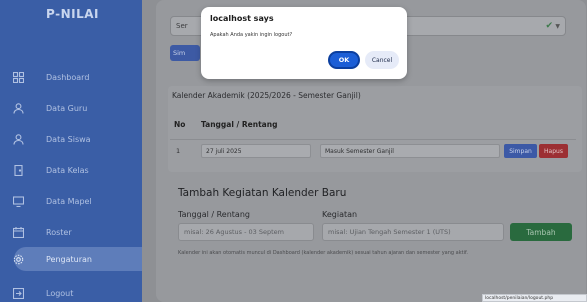 The width and height of the screenshot is (587, 302). Describe the element at coordinates (242, 18) in the screenshot. I see `dialog-title: localhost says` at that location.